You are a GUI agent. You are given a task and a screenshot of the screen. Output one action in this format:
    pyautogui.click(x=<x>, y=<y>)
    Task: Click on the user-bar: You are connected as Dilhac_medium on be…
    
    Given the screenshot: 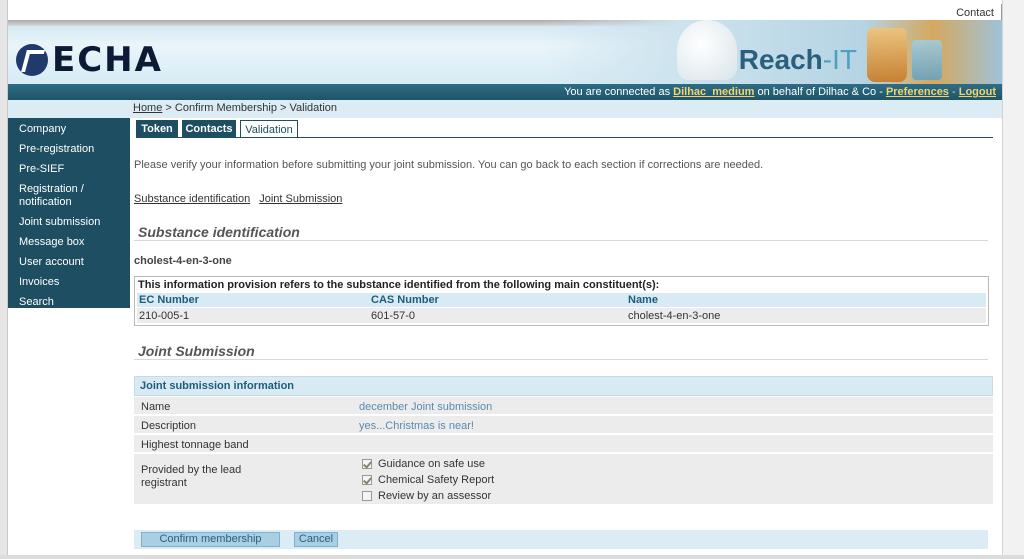 What is the action you would take?
    pyautogui.click(x=505, y=92)
    